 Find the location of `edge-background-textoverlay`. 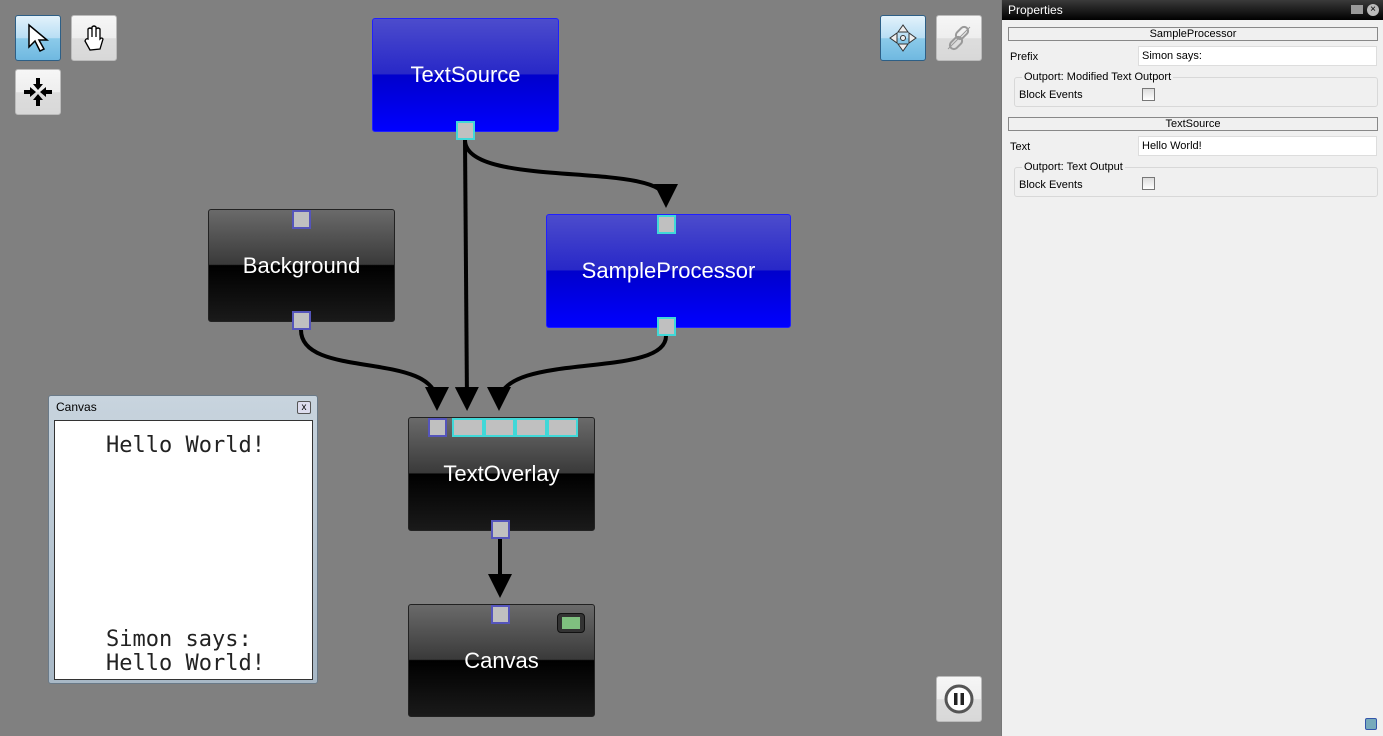

edge-background-textoverlay is located at coordinates (374, 370).